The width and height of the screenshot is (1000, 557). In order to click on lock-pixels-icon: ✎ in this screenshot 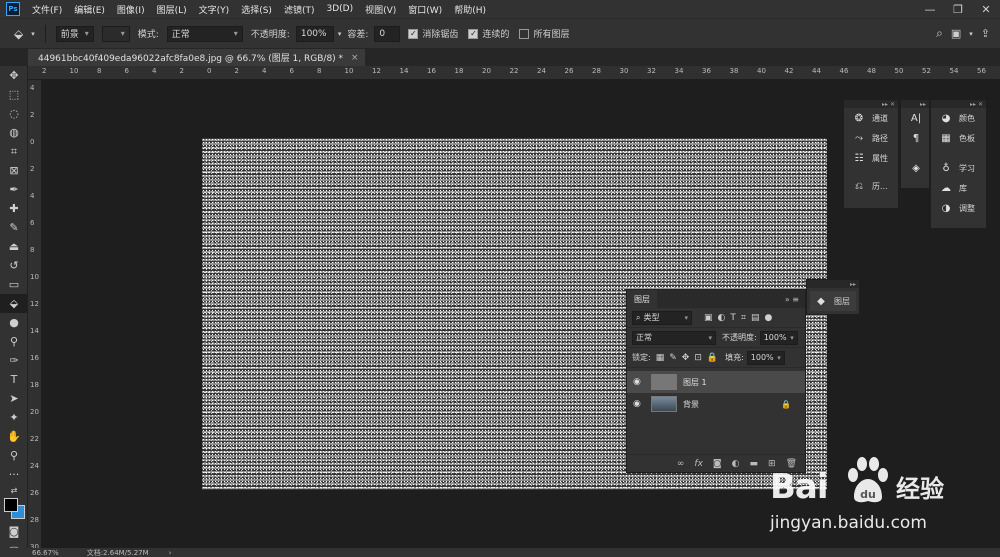, I will do `click(673, 358)`.